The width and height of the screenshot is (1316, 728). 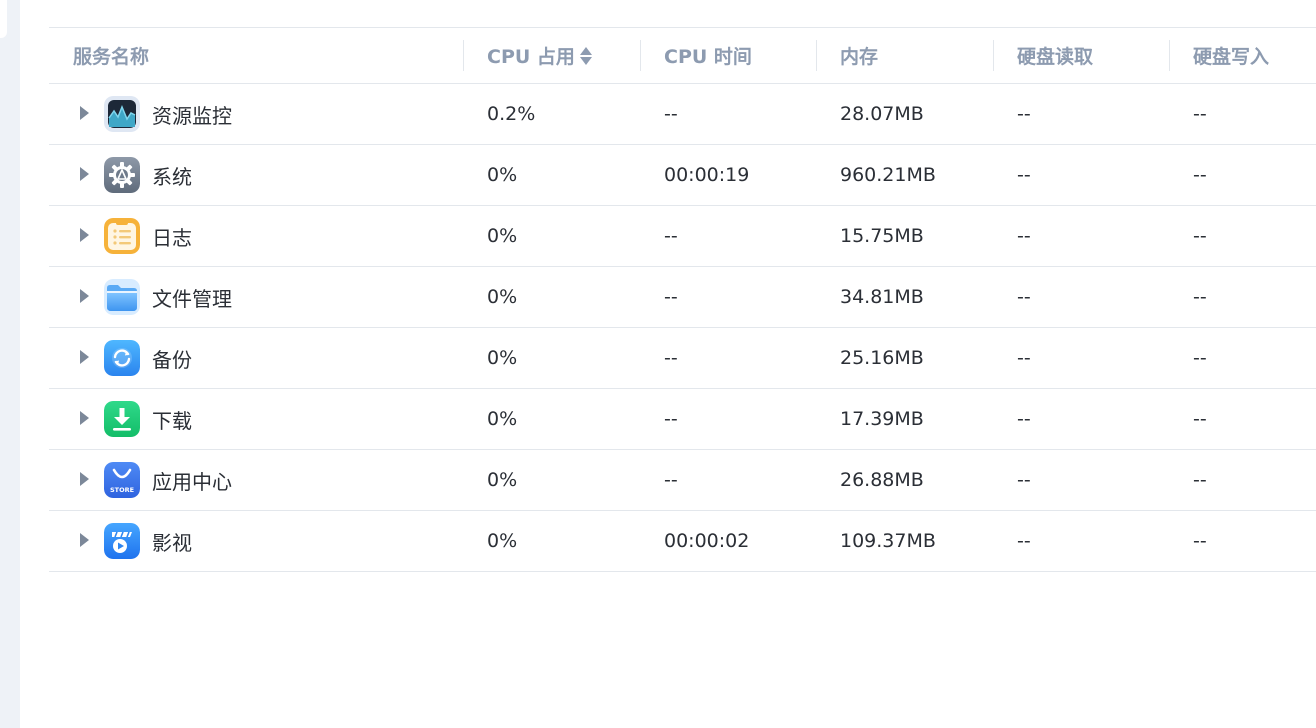 I want to click on memory-value: 15.75MB, so click(x=882, y=236).